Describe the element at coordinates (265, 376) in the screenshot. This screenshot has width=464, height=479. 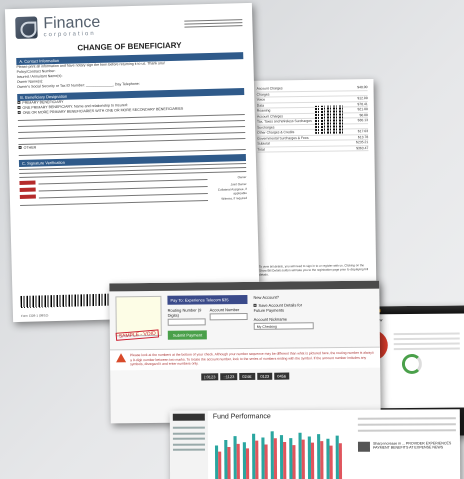
I see `check-number: 0123` at that location.